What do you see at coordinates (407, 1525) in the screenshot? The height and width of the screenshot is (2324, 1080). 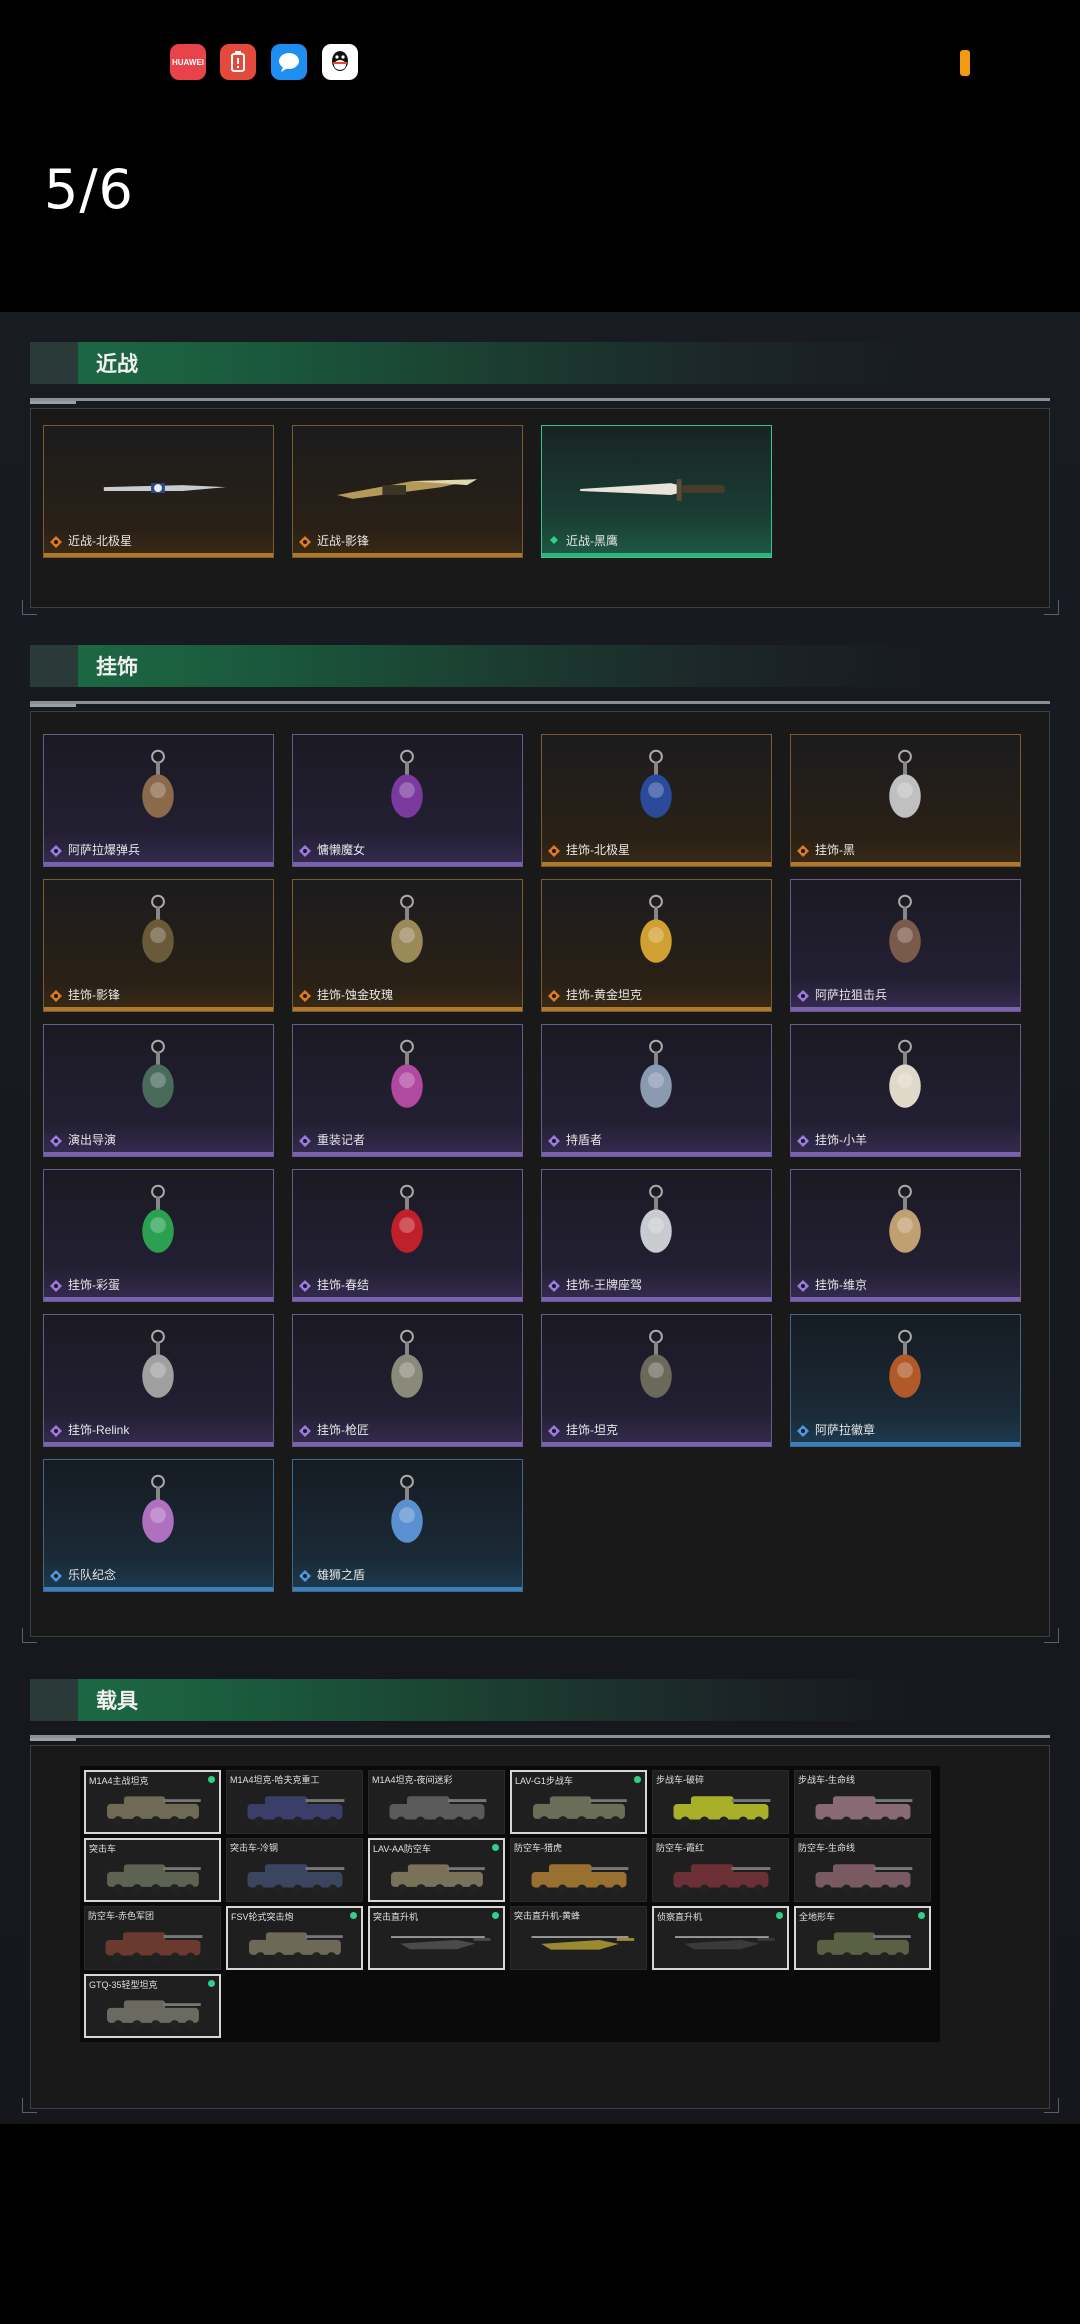 I see `charm-item: 雄狮之盾` at bounding box center [407, 1525].